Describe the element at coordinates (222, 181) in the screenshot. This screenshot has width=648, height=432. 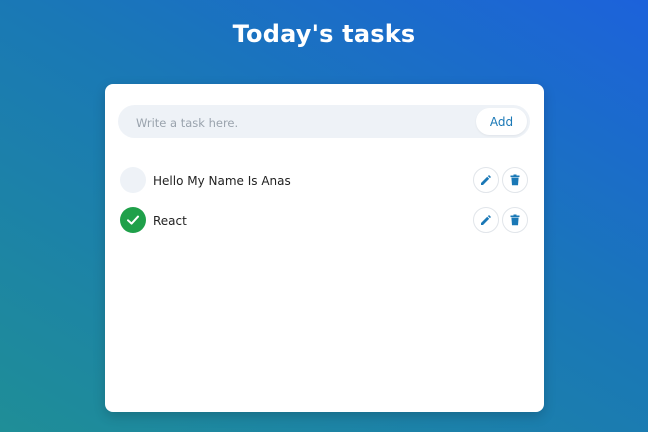
I see `task-label: Hello My Name Is Anas` at that location.